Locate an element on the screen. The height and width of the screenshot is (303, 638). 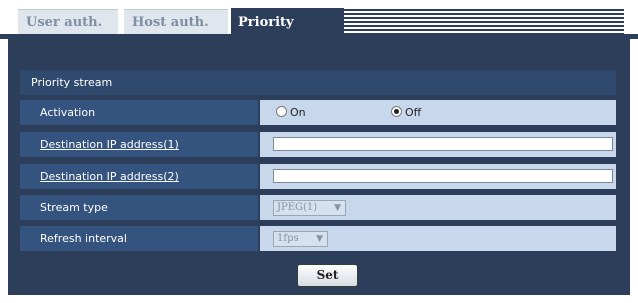
tab-user-auth: User auth. is located at coordinates (68, 23).